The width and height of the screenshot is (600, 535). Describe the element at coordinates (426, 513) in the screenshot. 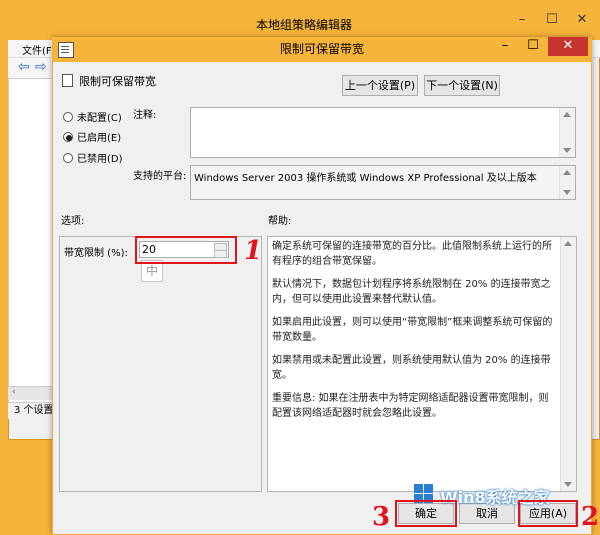

I see `annotation-box-ok` at that location.